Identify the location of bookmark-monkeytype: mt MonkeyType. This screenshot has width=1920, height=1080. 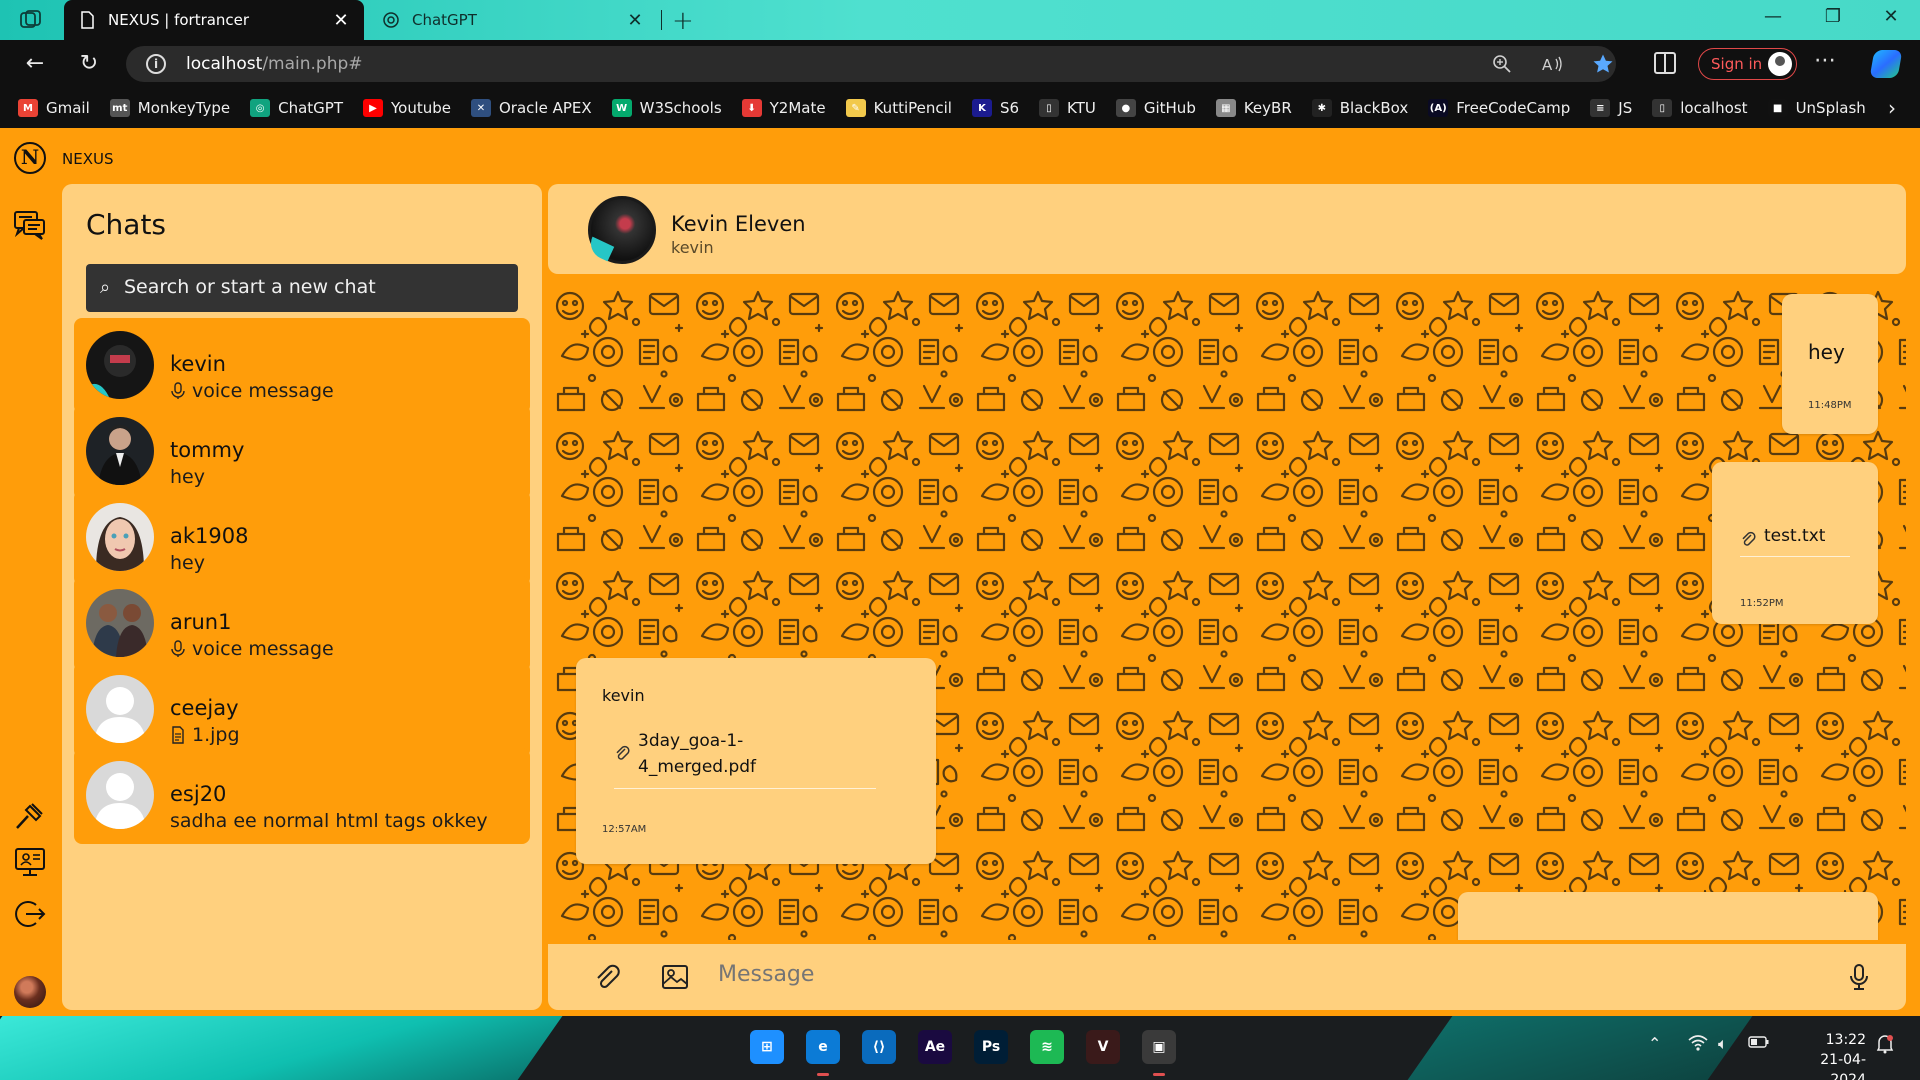
(169, 108).